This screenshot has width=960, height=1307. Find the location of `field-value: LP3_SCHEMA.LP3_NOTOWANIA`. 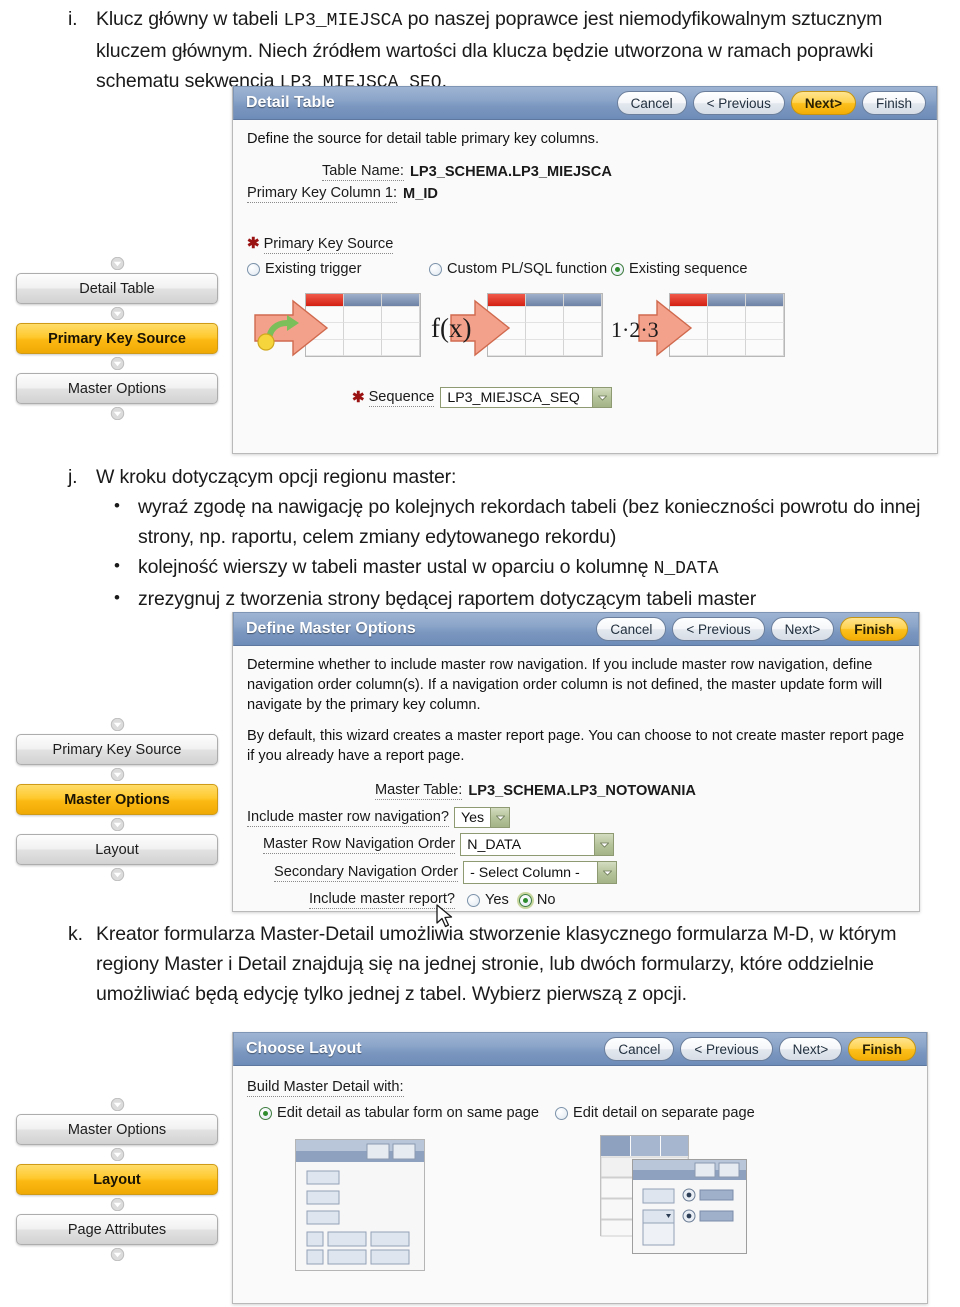

field-value: LP3_SCHEMA.LP3_NOTOWANIA is located at coordinates (582, 791).